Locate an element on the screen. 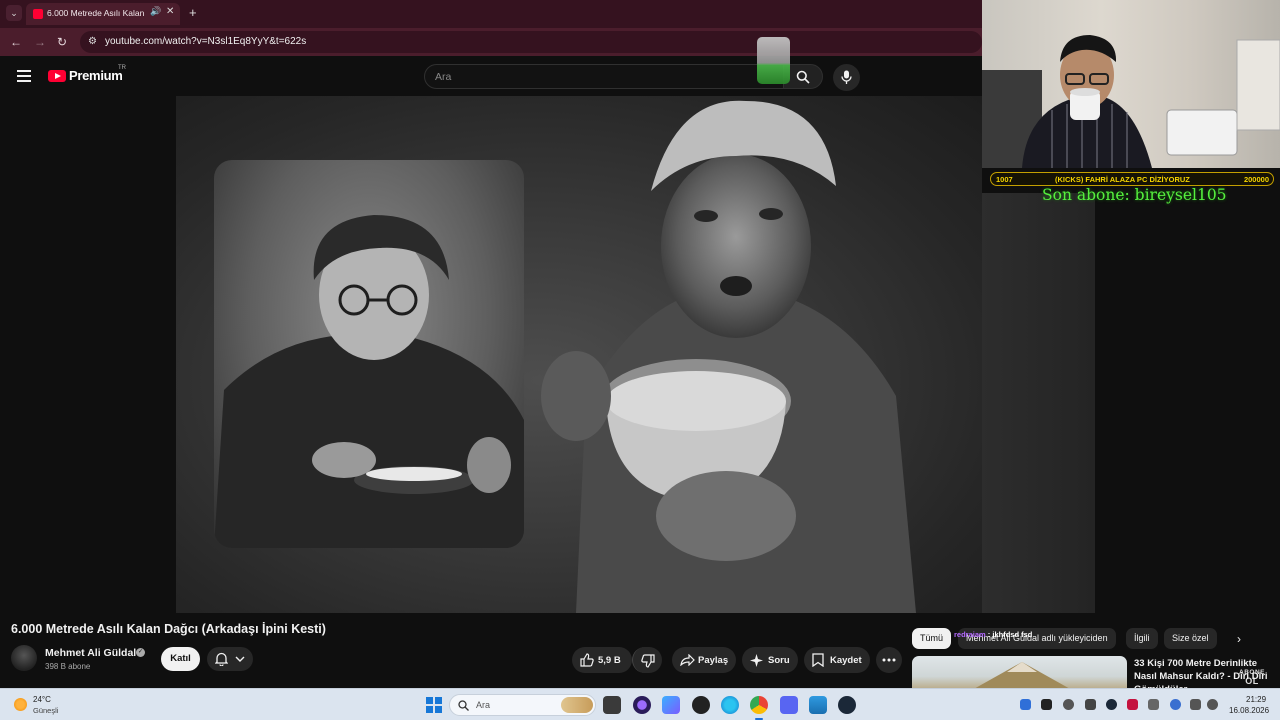  tab-active: 6.000 Metrede Asılı Kalan Dağcı 🔊 ✕ is located at coordinates (103, 14).